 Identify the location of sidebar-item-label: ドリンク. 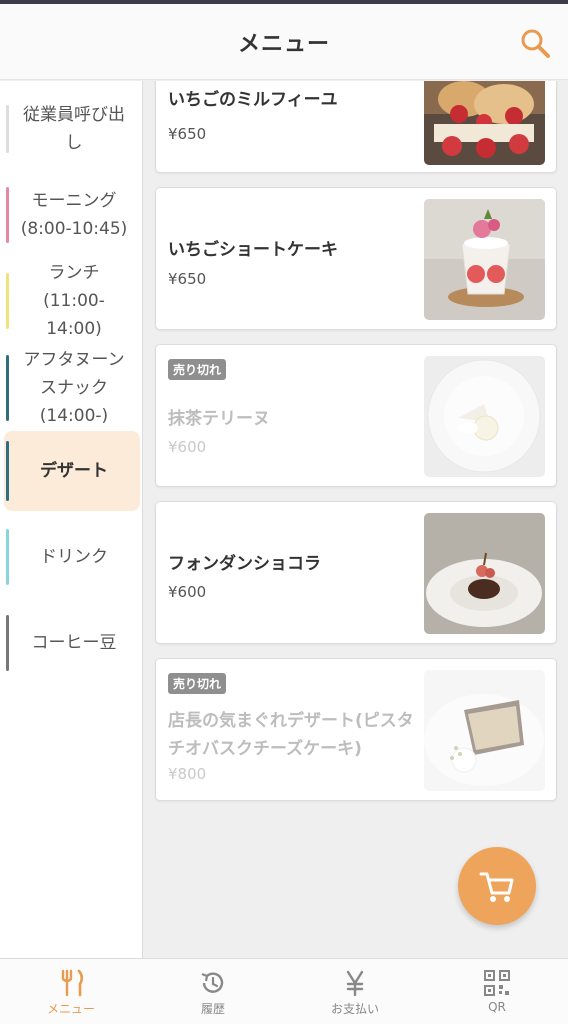
(74, 557).